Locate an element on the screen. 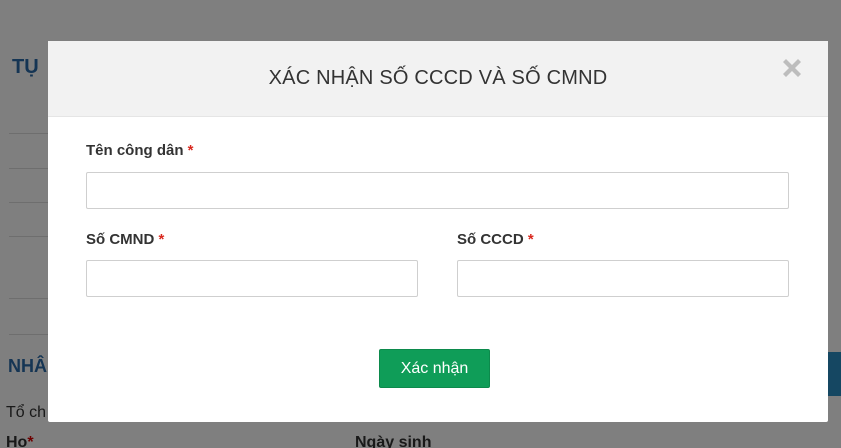 The image size is (841, 448). close-button is located at coordinates (792, 68).